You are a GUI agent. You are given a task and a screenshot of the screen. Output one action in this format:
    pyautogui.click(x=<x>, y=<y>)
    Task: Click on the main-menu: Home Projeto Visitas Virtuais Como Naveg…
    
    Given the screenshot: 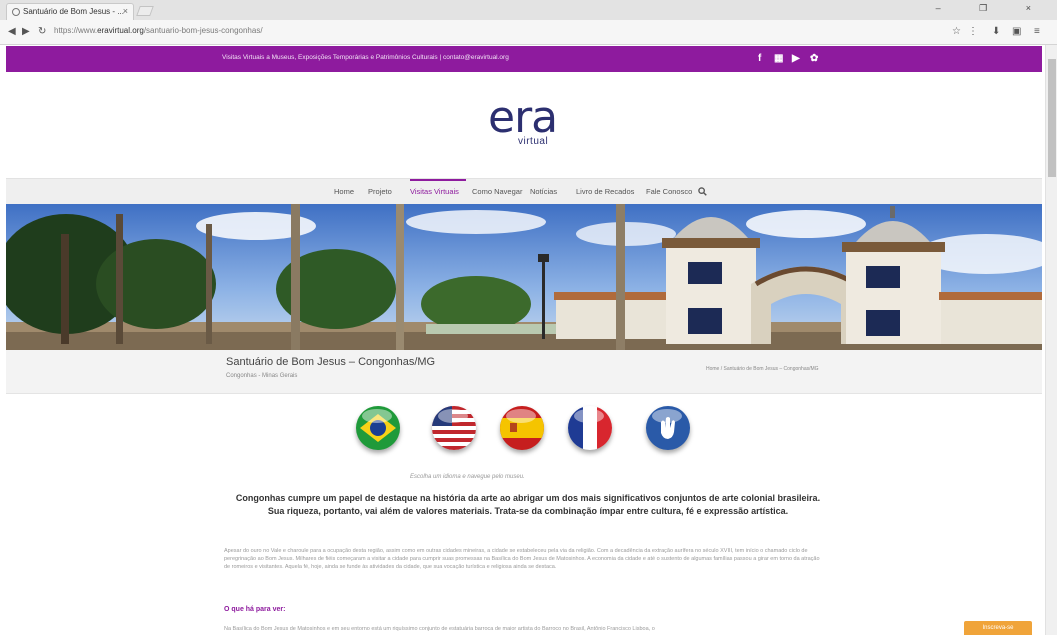 What is the action you would take?
    pyautogui.click(x=524, y=191)
    